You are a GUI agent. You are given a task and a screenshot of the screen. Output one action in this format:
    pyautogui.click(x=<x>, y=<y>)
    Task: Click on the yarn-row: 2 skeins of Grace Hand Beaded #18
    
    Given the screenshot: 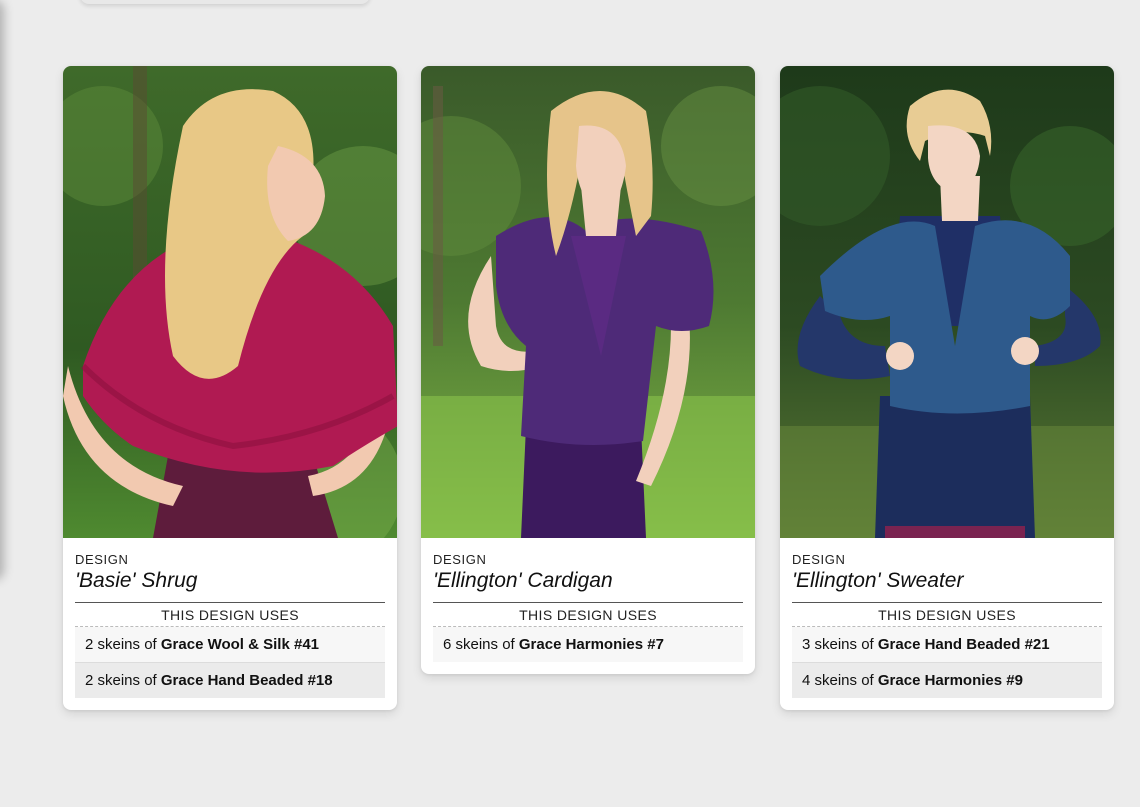 What is the action you would take?
    pyautogui.click(x=230, y=680)
    